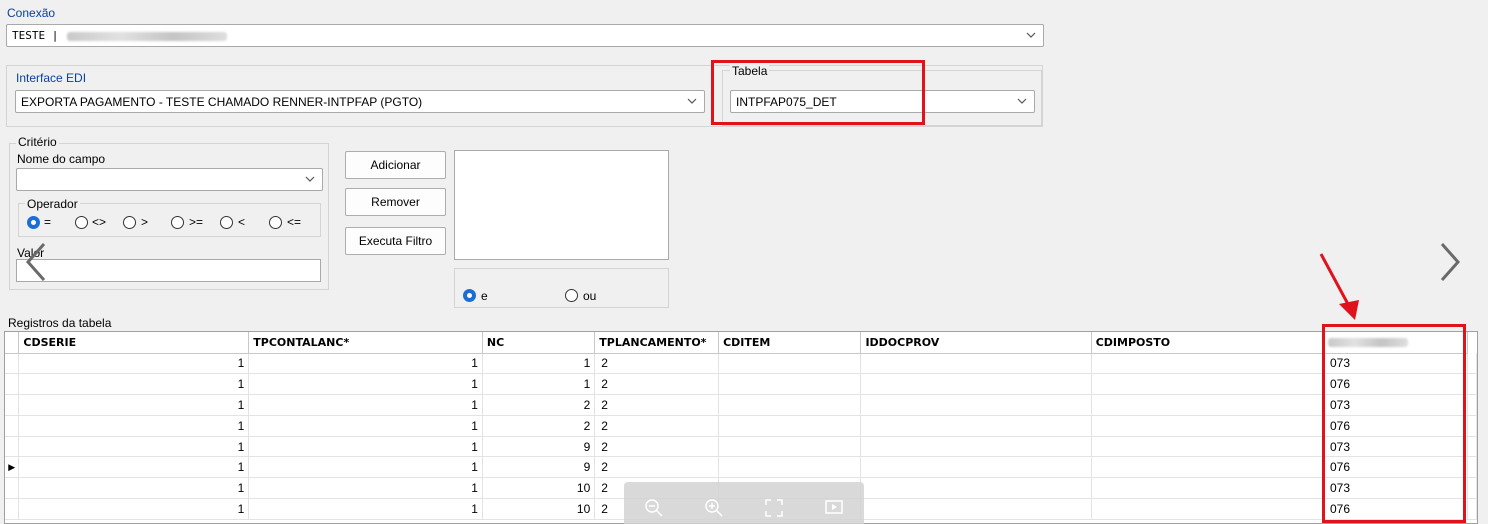 The image size is (1488, 524). What do you see at coordinates (714, 510) in the screenshot?
I see `zoom-in-icon` at bounding box center [714, 510].